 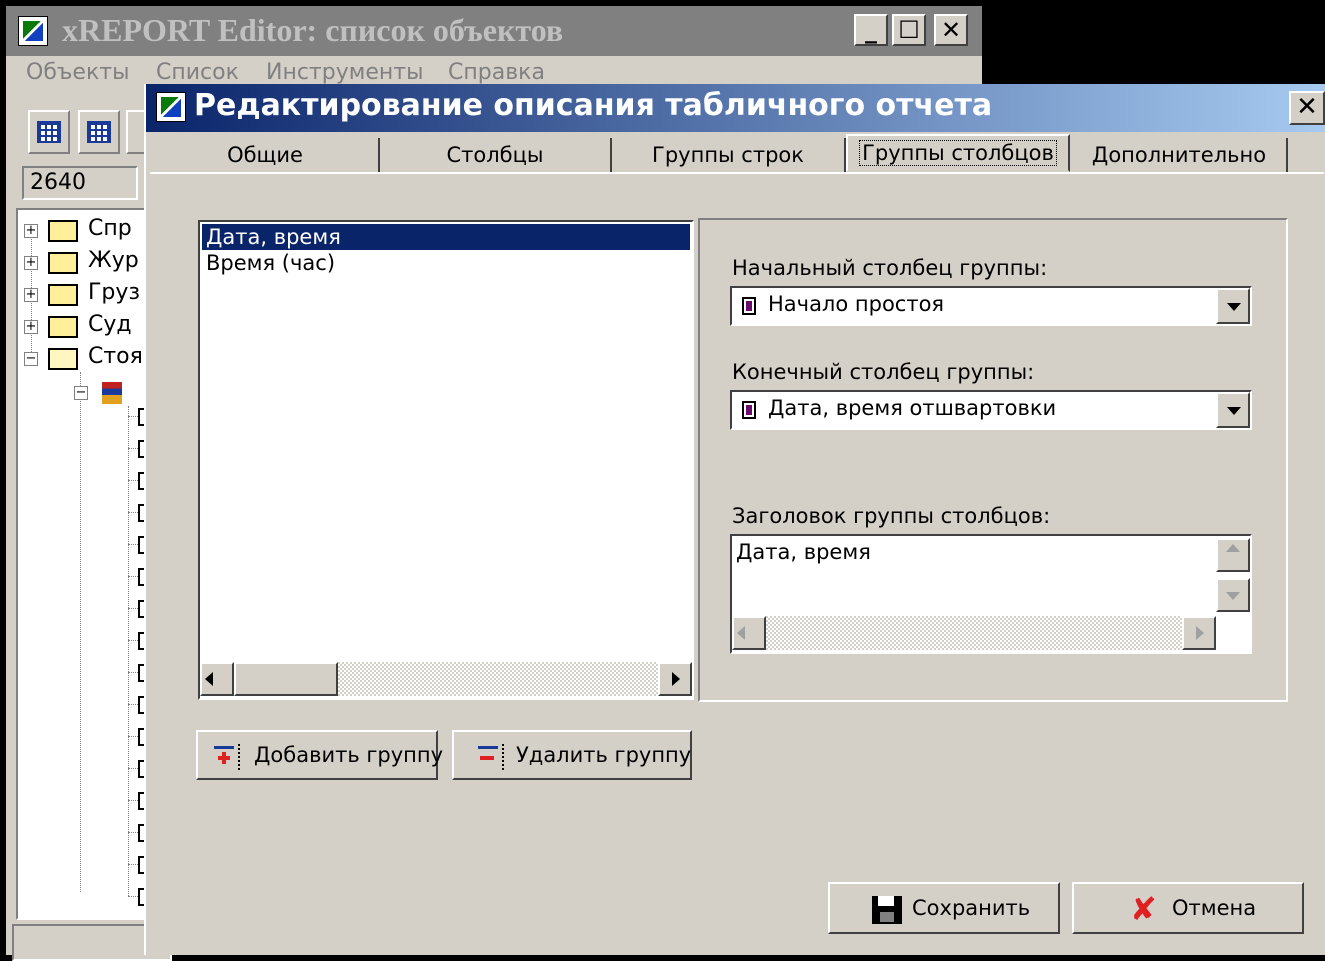 What do you see at coordinates (313, 30) in the screenshot?
I see `main-window-title: xREPORT Editor: список объектов` at bounding box center [313, 30].